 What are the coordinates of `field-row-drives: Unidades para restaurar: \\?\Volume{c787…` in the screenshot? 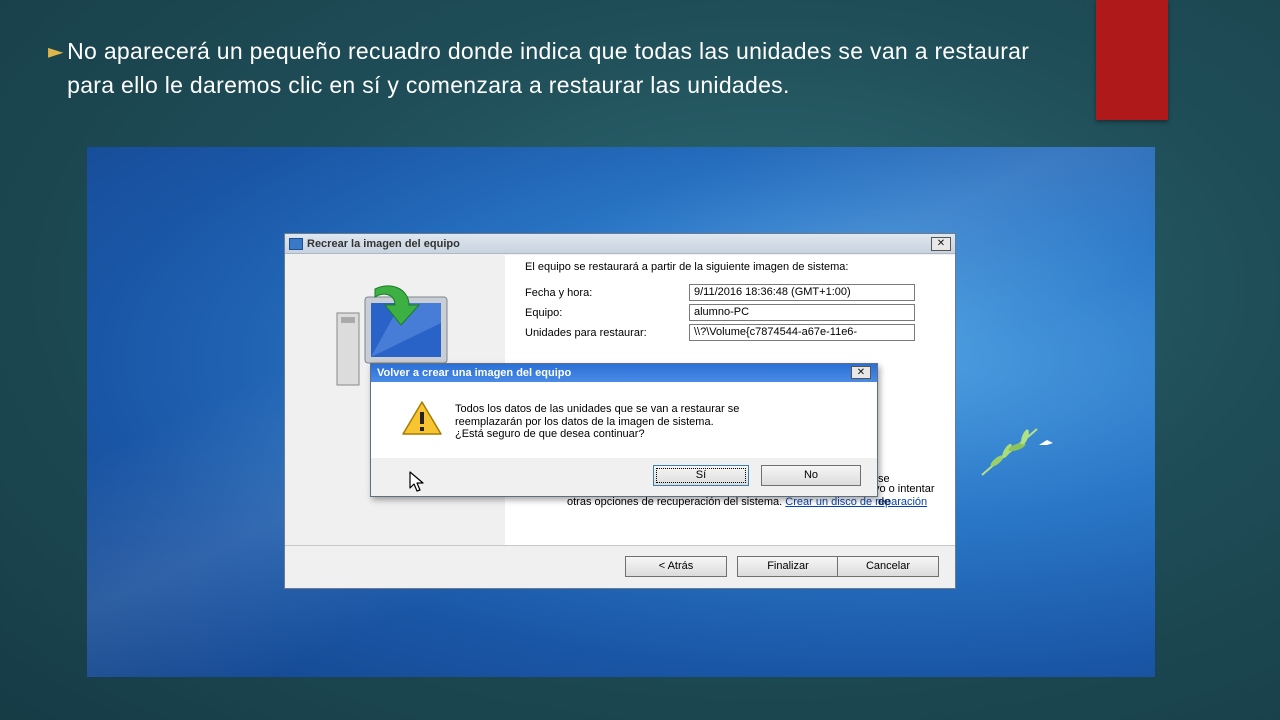 It's located at (725, 334).